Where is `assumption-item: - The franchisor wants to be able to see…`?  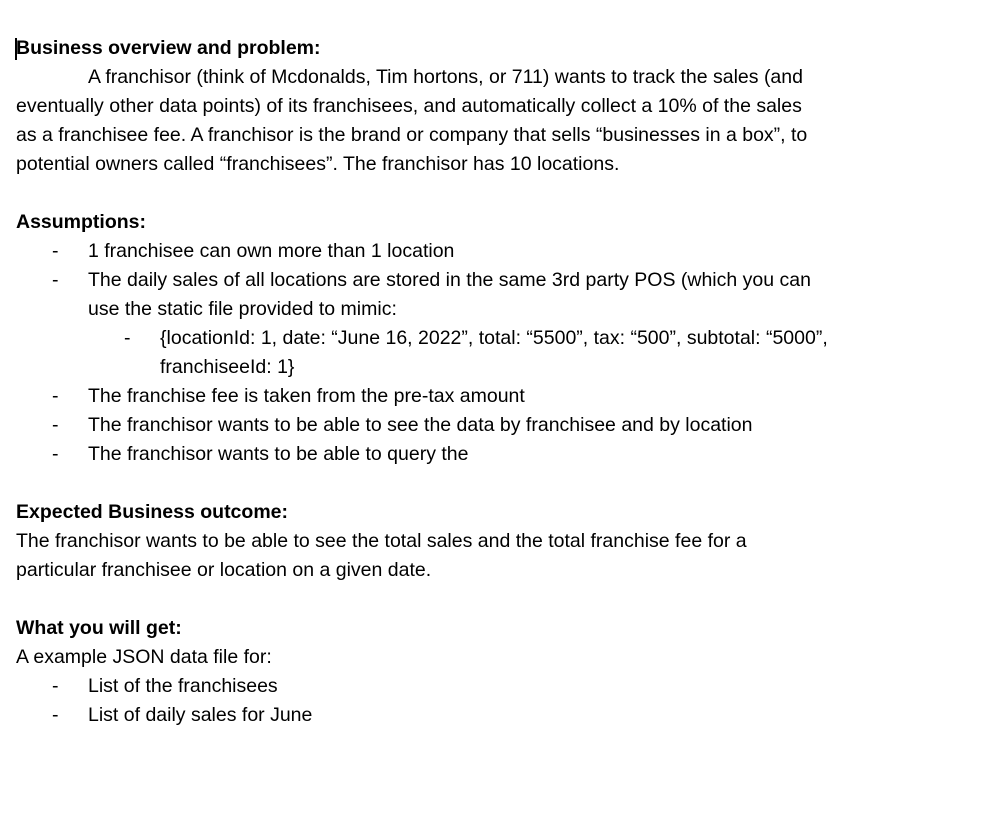
assumption-item: - The franchisor wants to be able to see… is located at coordinates (481, 425).